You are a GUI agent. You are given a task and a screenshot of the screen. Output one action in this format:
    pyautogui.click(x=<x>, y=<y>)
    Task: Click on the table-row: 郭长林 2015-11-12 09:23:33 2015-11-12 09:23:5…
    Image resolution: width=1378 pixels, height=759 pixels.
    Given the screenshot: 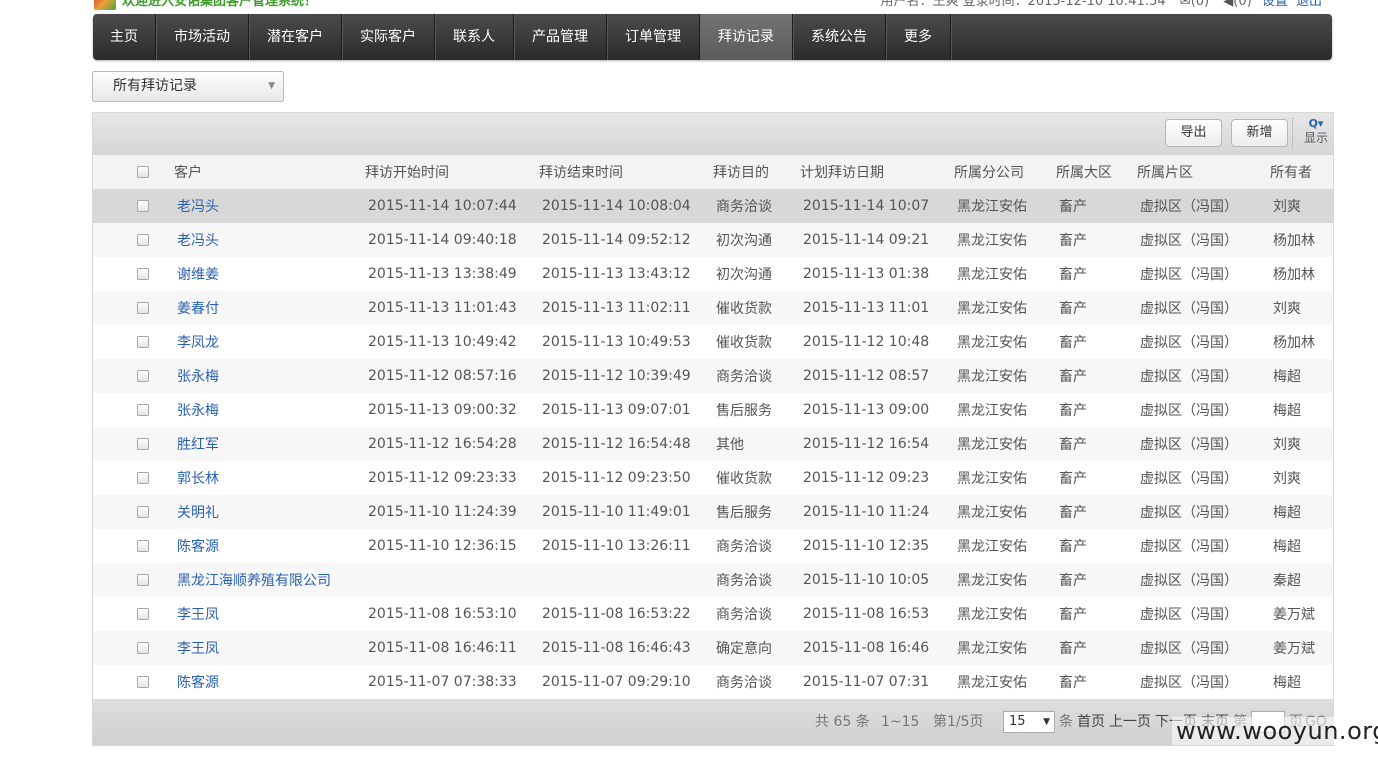 What is the action you would take?
    pyautogui.click(x=713, y=478)
    